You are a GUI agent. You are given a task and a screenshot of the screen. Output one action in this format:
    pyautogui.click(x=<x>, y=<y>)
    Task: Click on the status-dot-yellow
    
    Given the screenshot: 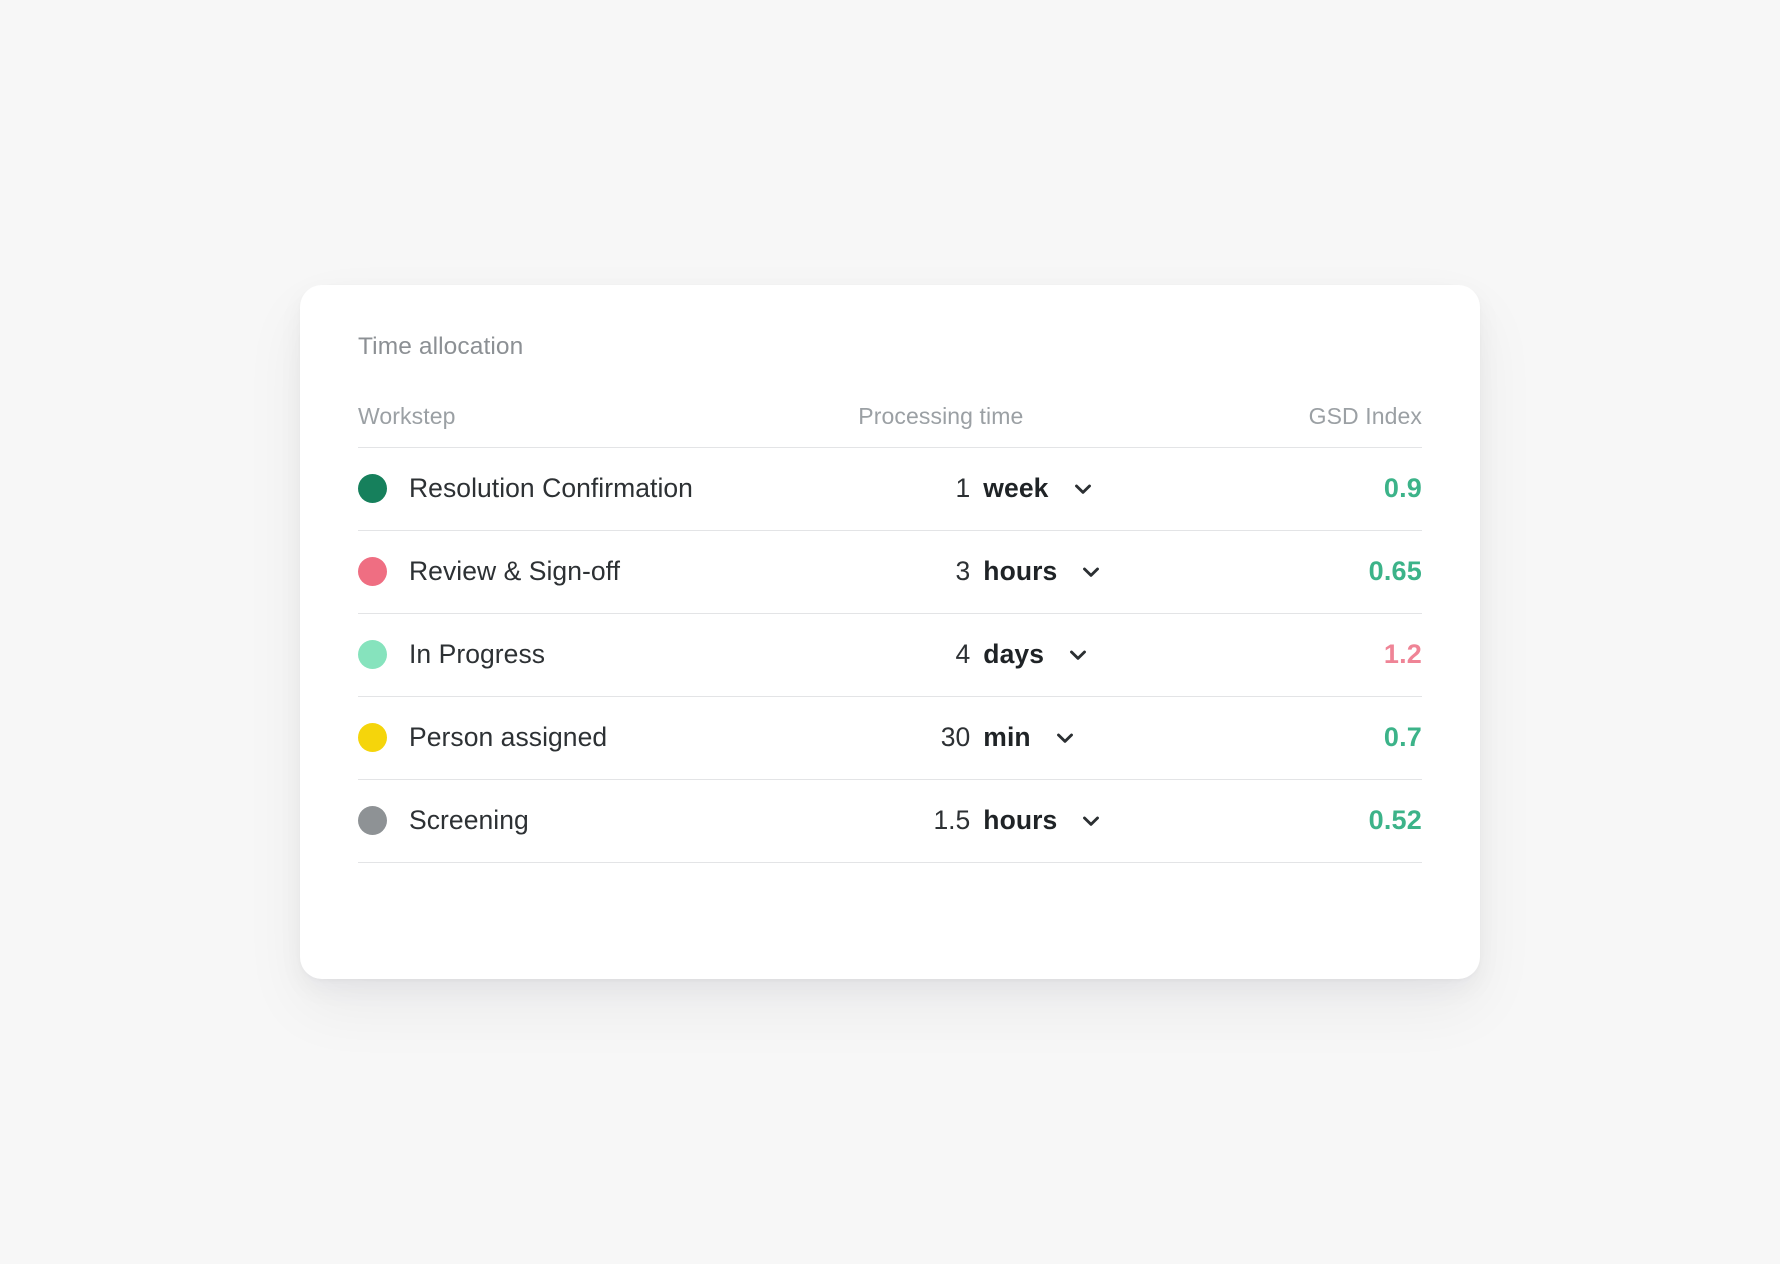 What is the action you would take?
    pyautogui.click(x=372, y=737)
    